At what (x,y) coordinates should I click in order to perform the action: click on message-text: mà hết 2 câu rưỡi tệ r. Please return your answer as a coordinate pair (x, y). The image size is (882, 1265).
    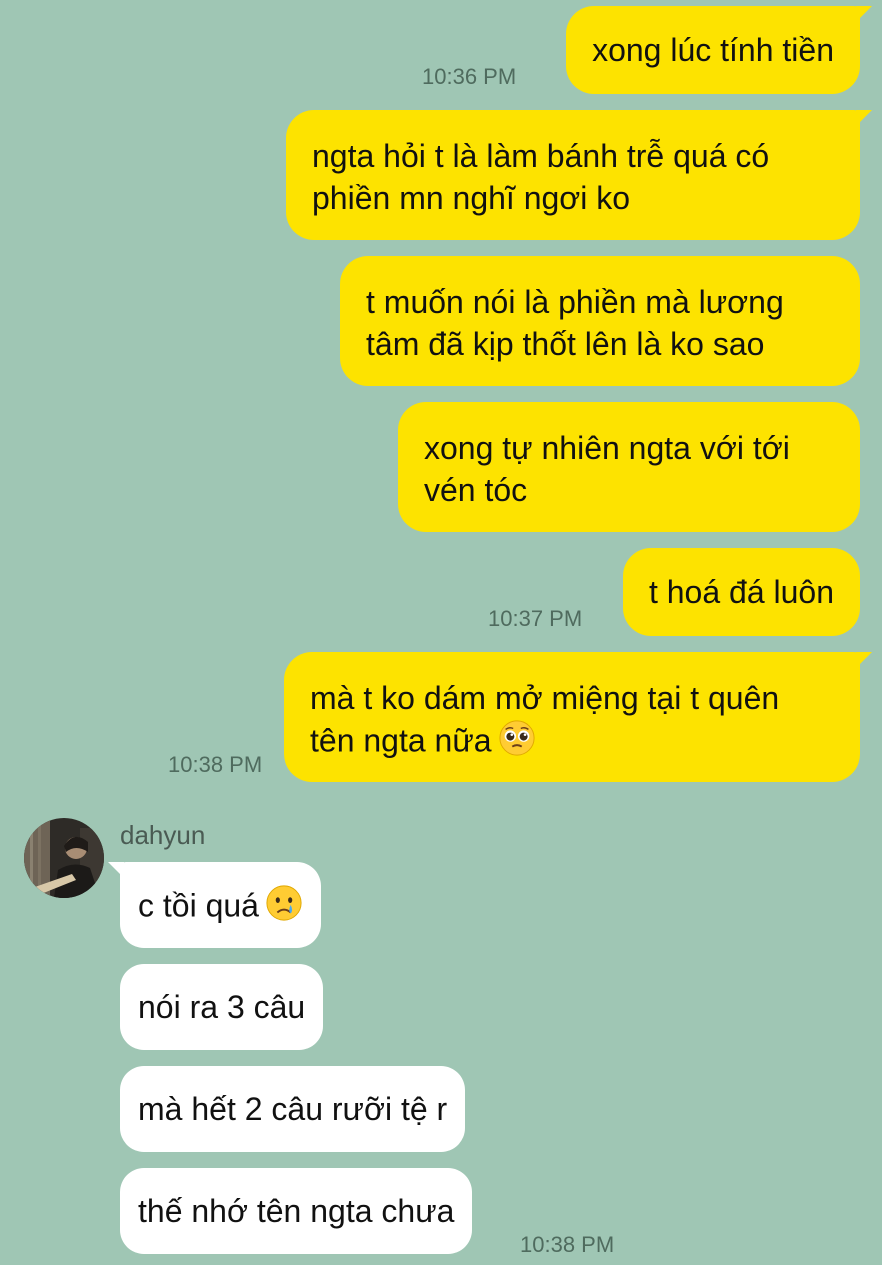
    Looking at the image, I should click on (293, 1109).